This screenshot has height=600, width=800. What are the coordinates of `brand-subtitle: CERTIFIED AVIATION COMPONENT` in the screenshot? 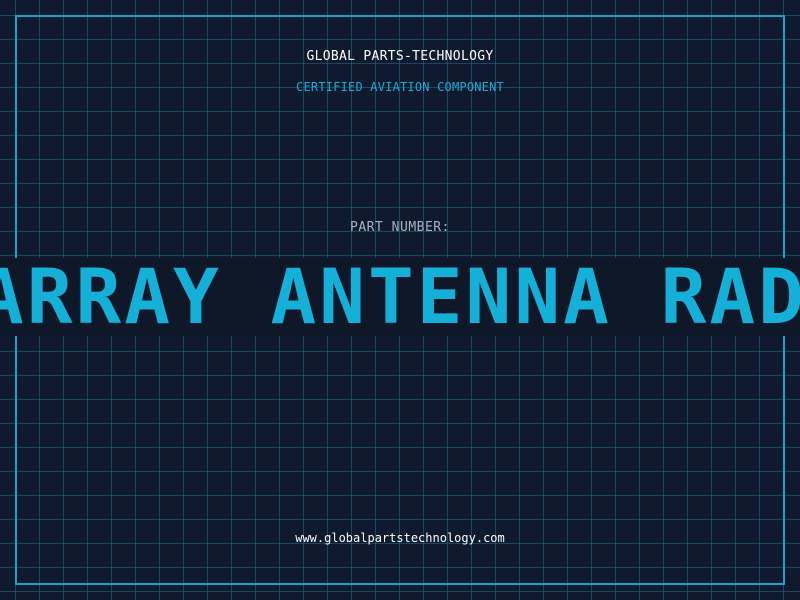 It's located at (400, 87).